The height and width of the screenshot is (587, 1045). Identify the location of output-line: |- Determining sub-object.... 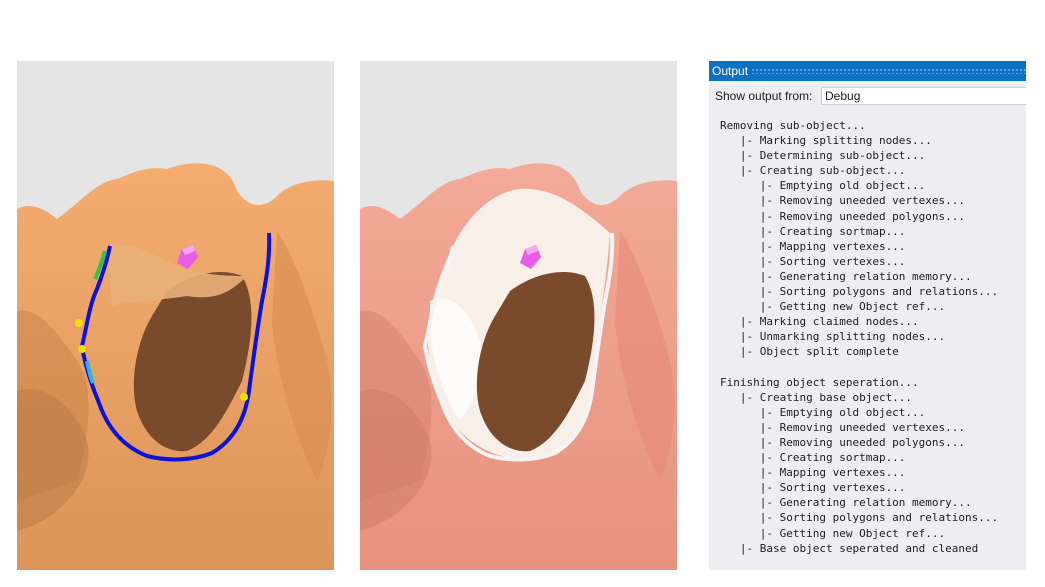
(823, 156).